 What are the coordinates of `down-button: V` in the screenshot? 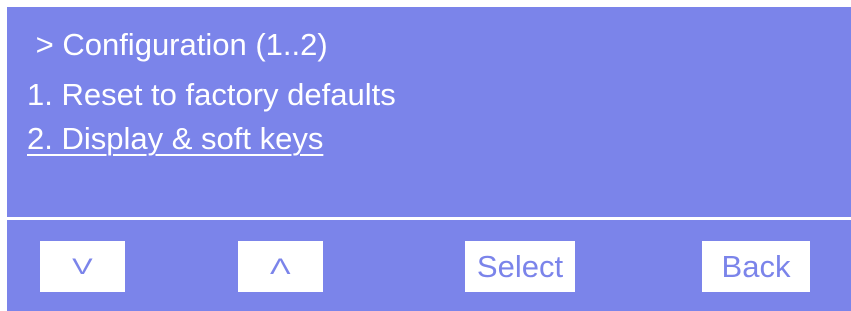 It's located at (82, 266).